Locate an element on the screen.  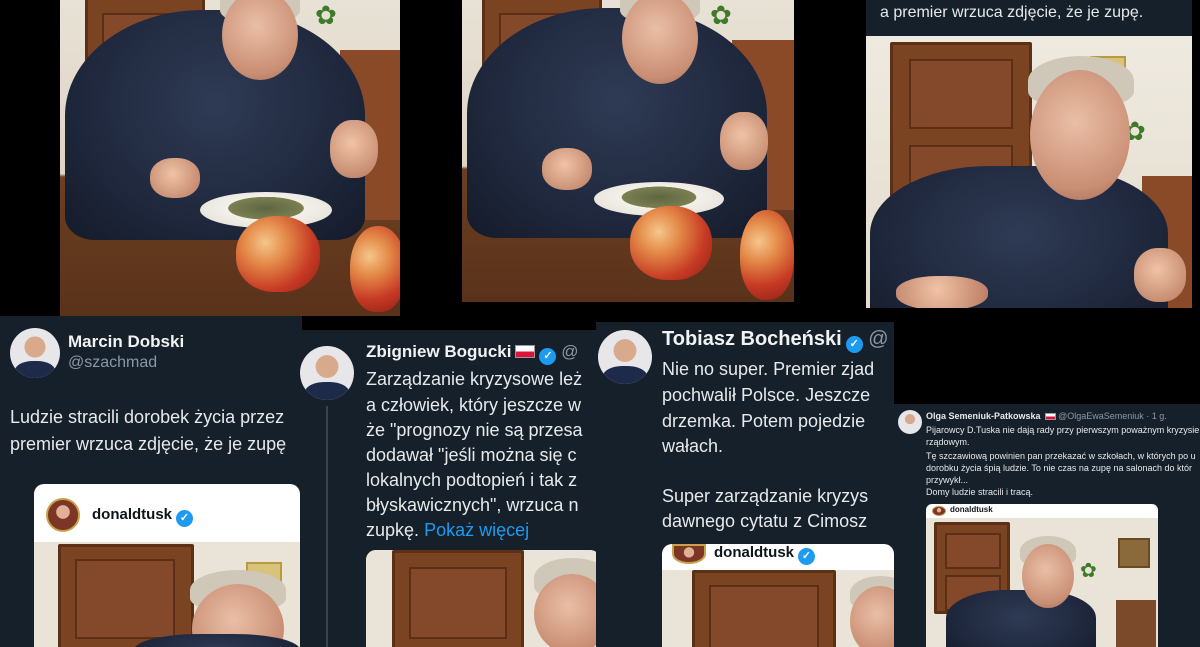
photo-scene: ✿ is located at coordinates (1029, 172).